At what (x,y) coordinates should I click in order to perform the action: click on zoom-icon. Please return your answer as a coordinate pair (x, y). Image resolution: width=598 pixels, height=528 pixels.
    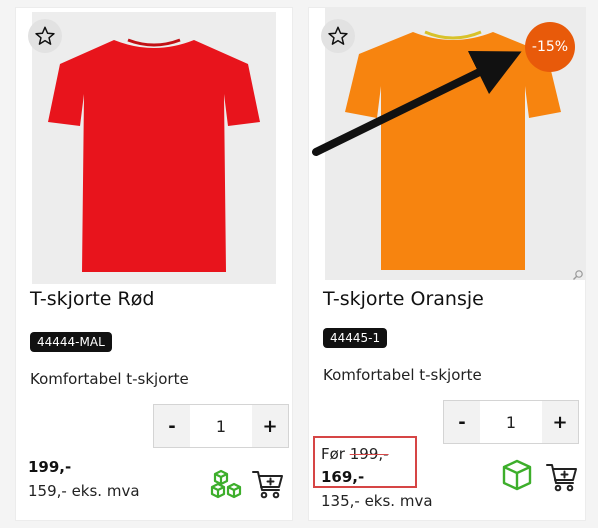
    Looking at the image, I should click on (578, 275).